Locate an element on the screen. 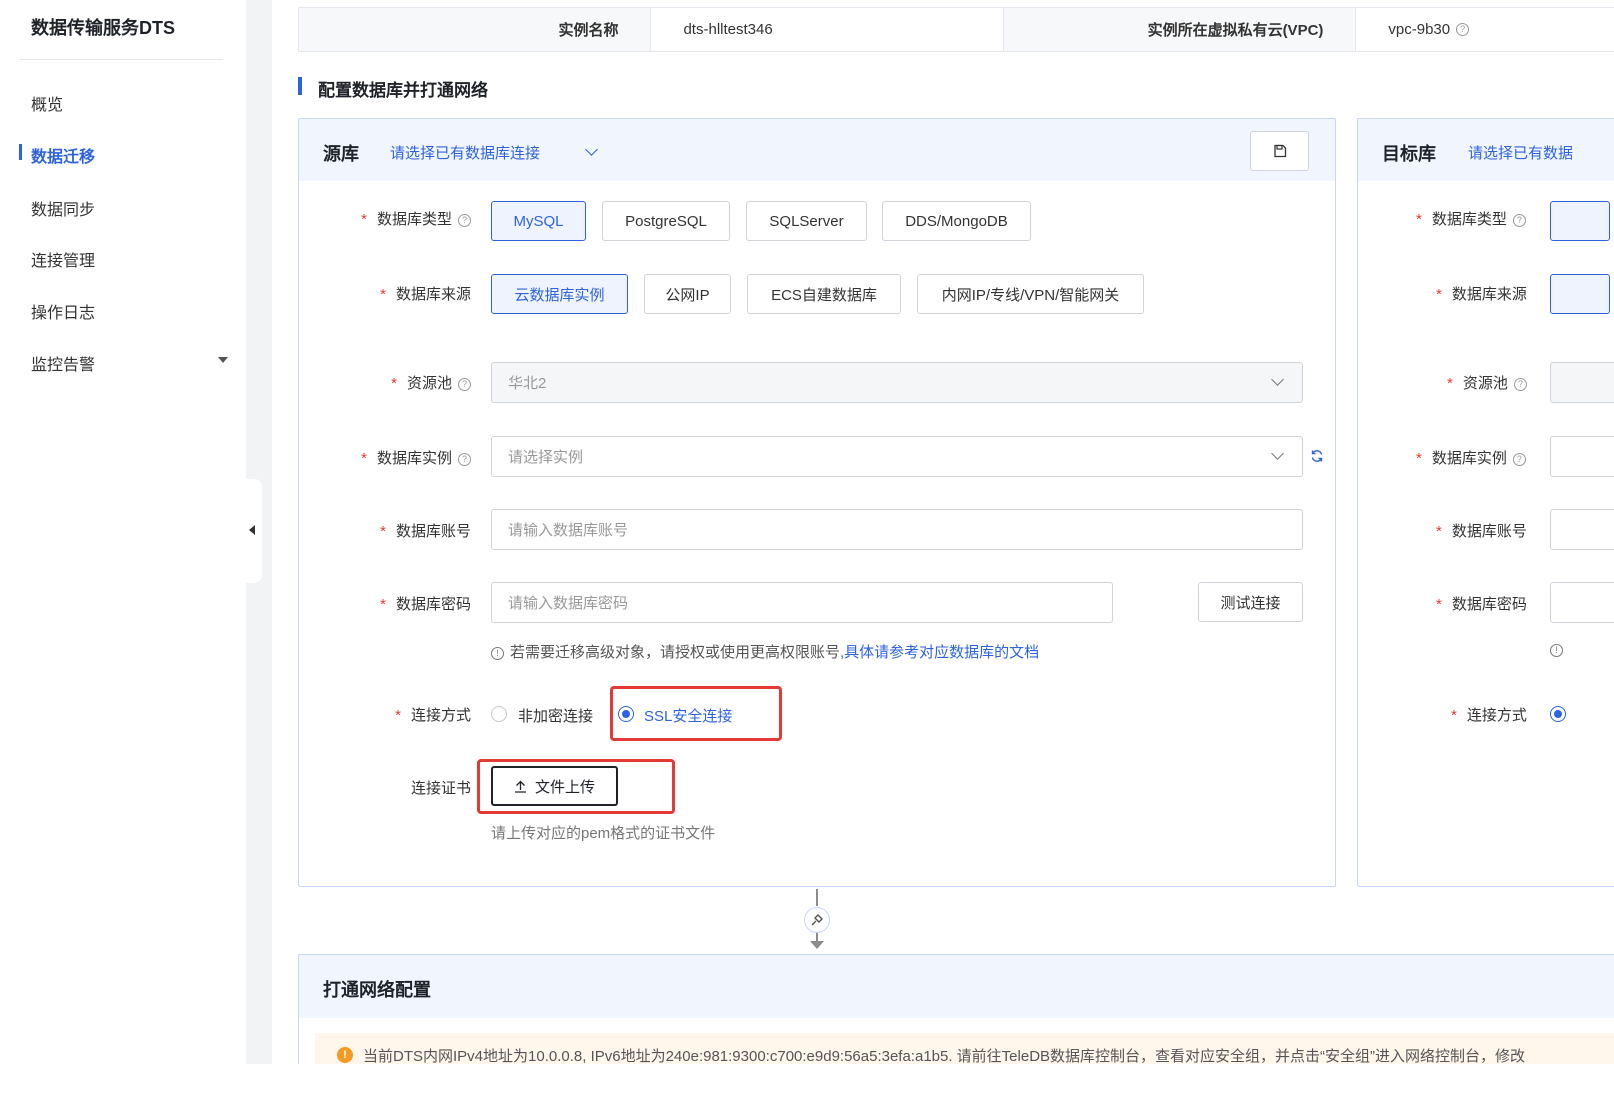 The height and width of the screenshot is (1113, 1614). target-conn-label: * 连接方式 is located at coordinates (1489, 715).